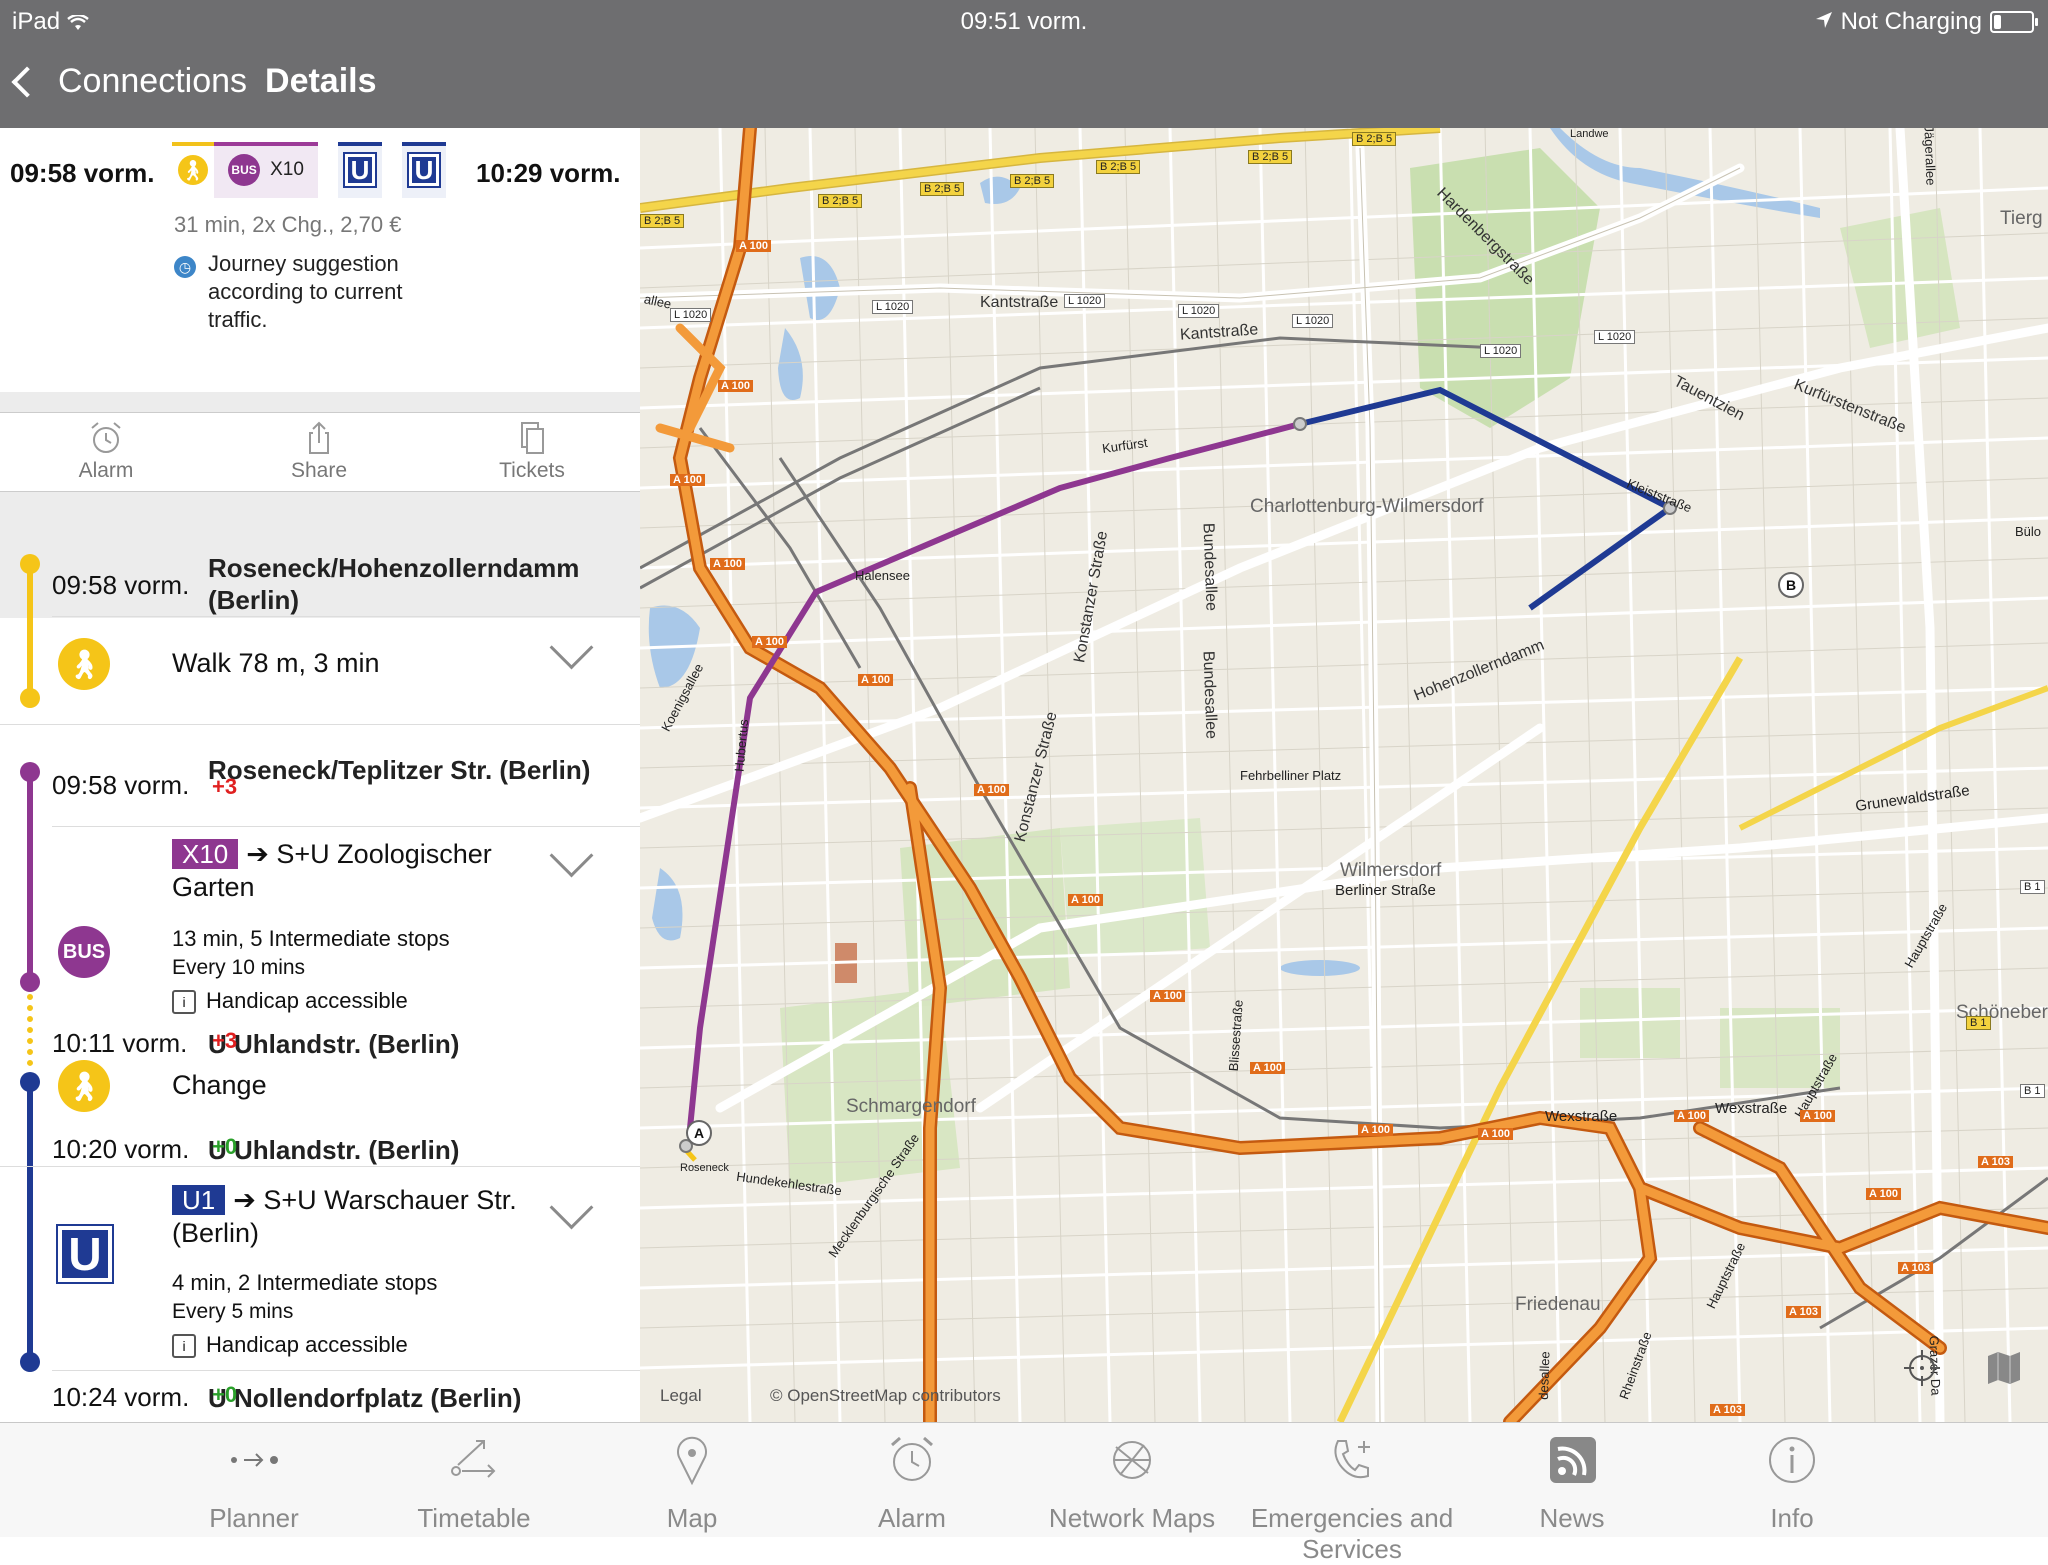  What do you see at coordinates (1019, 302) in the screenshot?
I see `street-label: Kantstraße` at bounding box center [1019, 302].